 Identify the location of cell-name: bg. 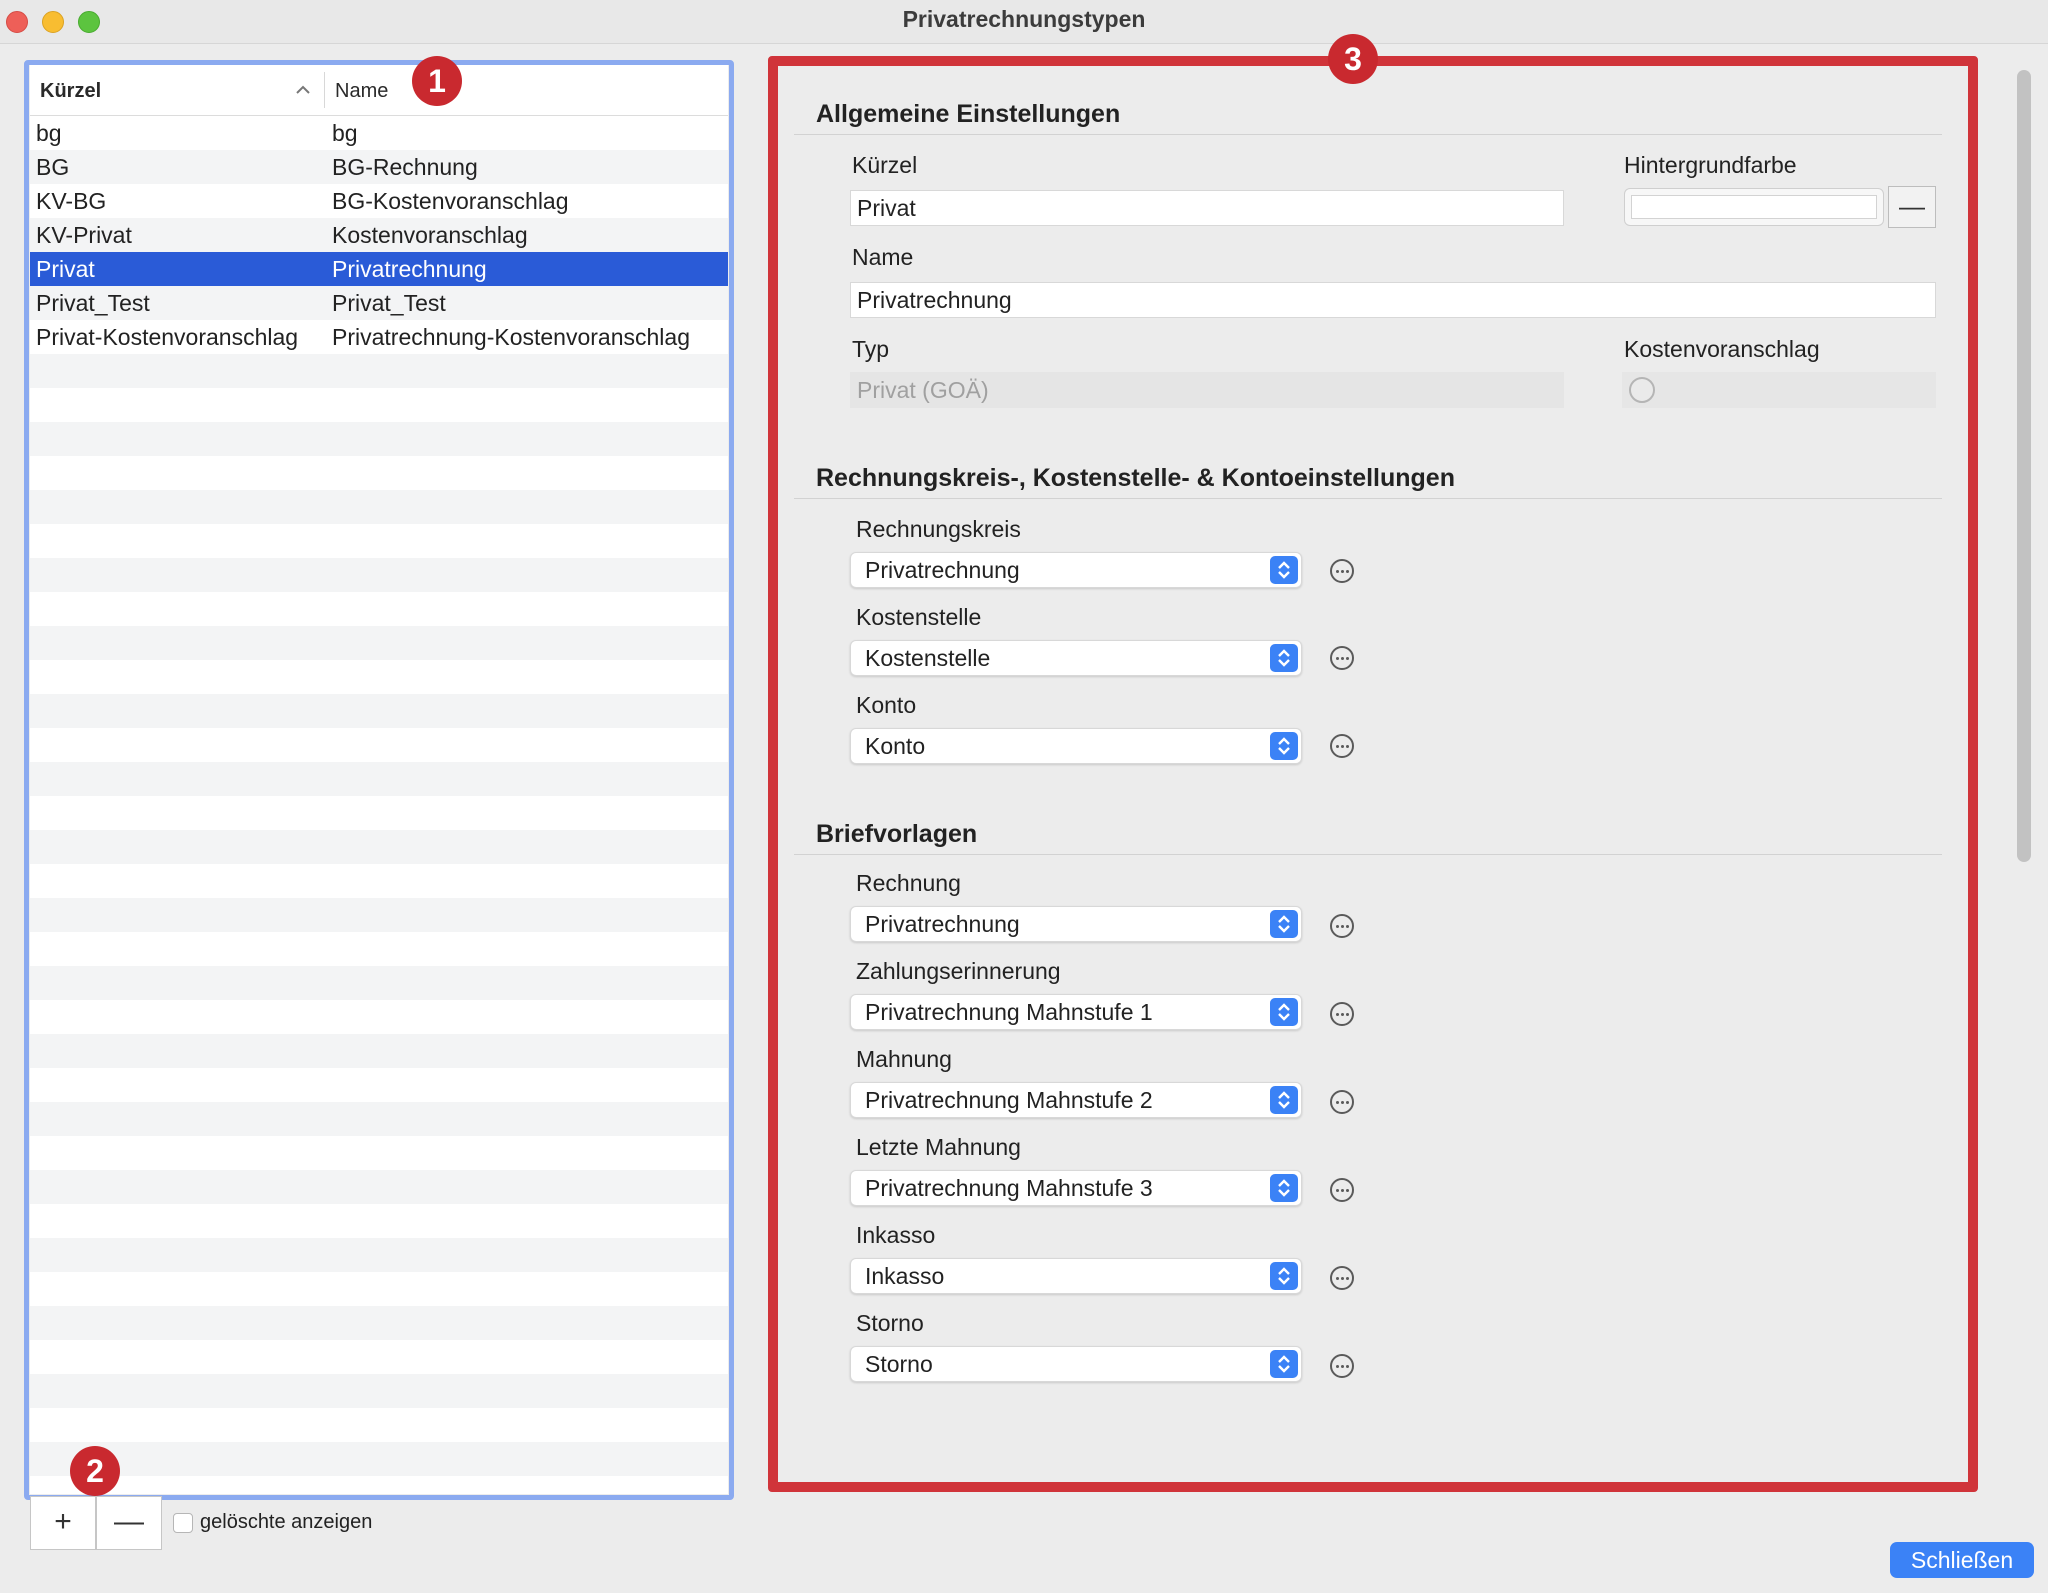
(345, 133).